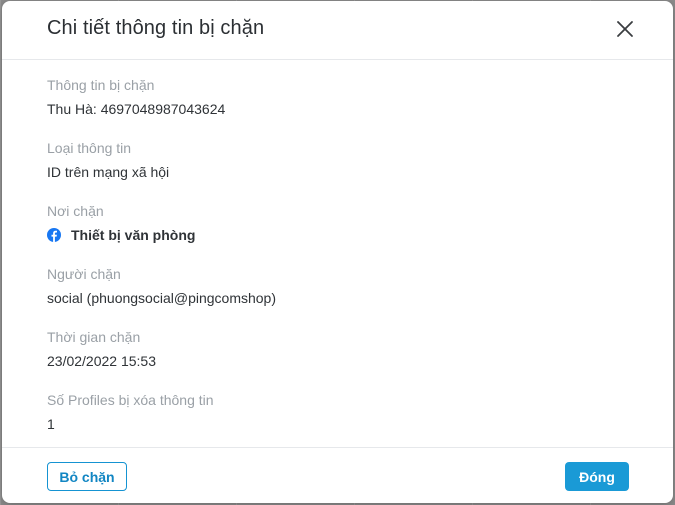 The image size is (675, 505). What do you see at coordinates (162, 298) in the screenshot?
I see `field-value: social (phuongsocial@pingcomshop)` at bounding box center [162, 298].